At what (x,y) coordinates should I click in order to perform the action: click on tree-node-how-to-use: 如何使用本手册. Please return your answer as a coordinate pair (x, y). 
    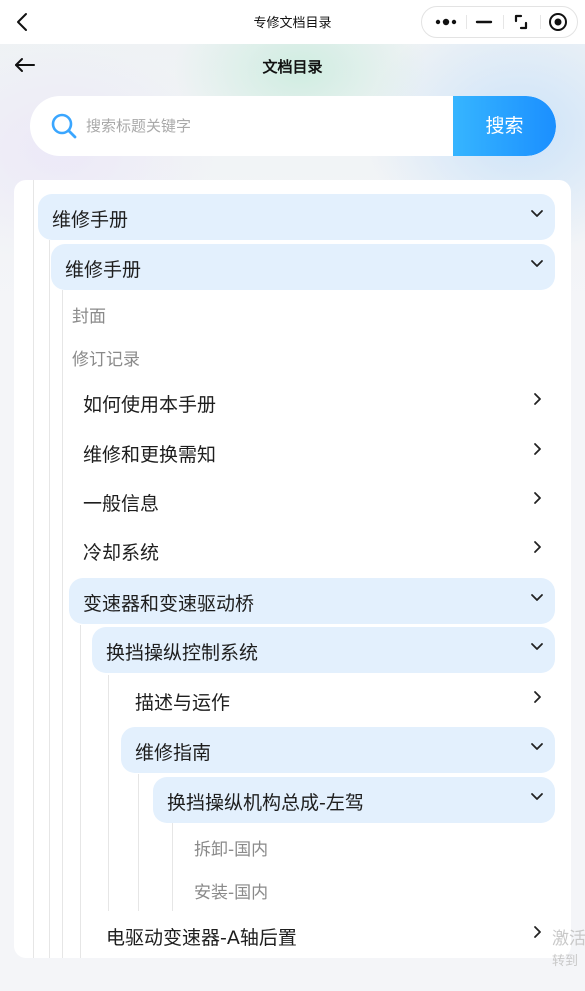
    Looking at the image, I should click on (312, 402).